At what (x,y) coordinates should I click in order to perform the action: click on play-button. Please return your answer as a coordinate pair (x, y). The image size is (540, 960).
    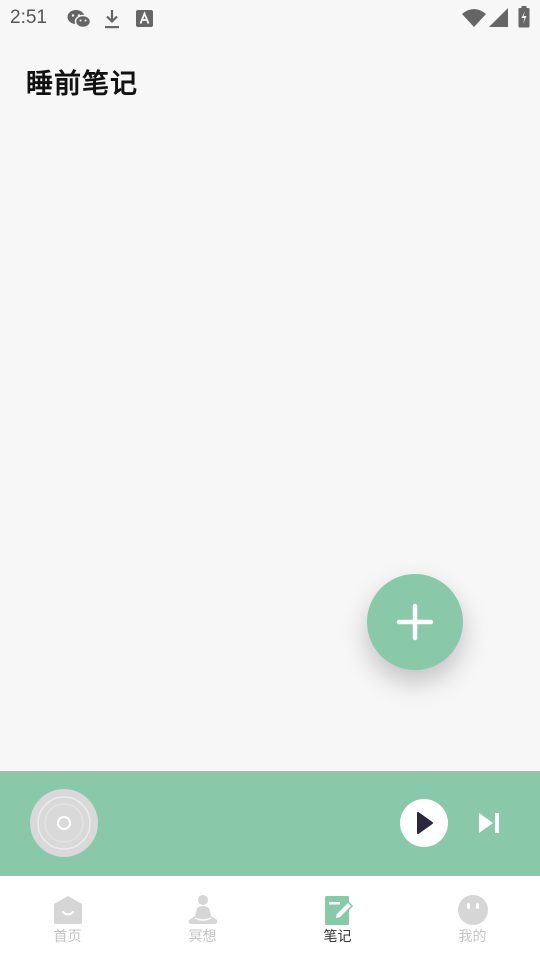
    Looking at the image, I should click on (424, 823).